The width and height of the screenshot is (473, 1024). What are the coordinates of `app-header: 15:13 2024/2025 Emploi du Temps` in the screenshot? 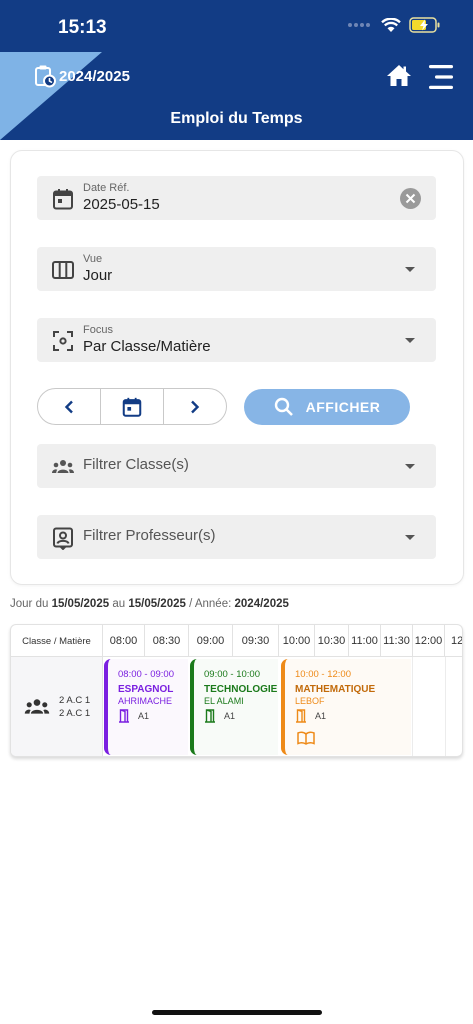 It's located at (236, 70).